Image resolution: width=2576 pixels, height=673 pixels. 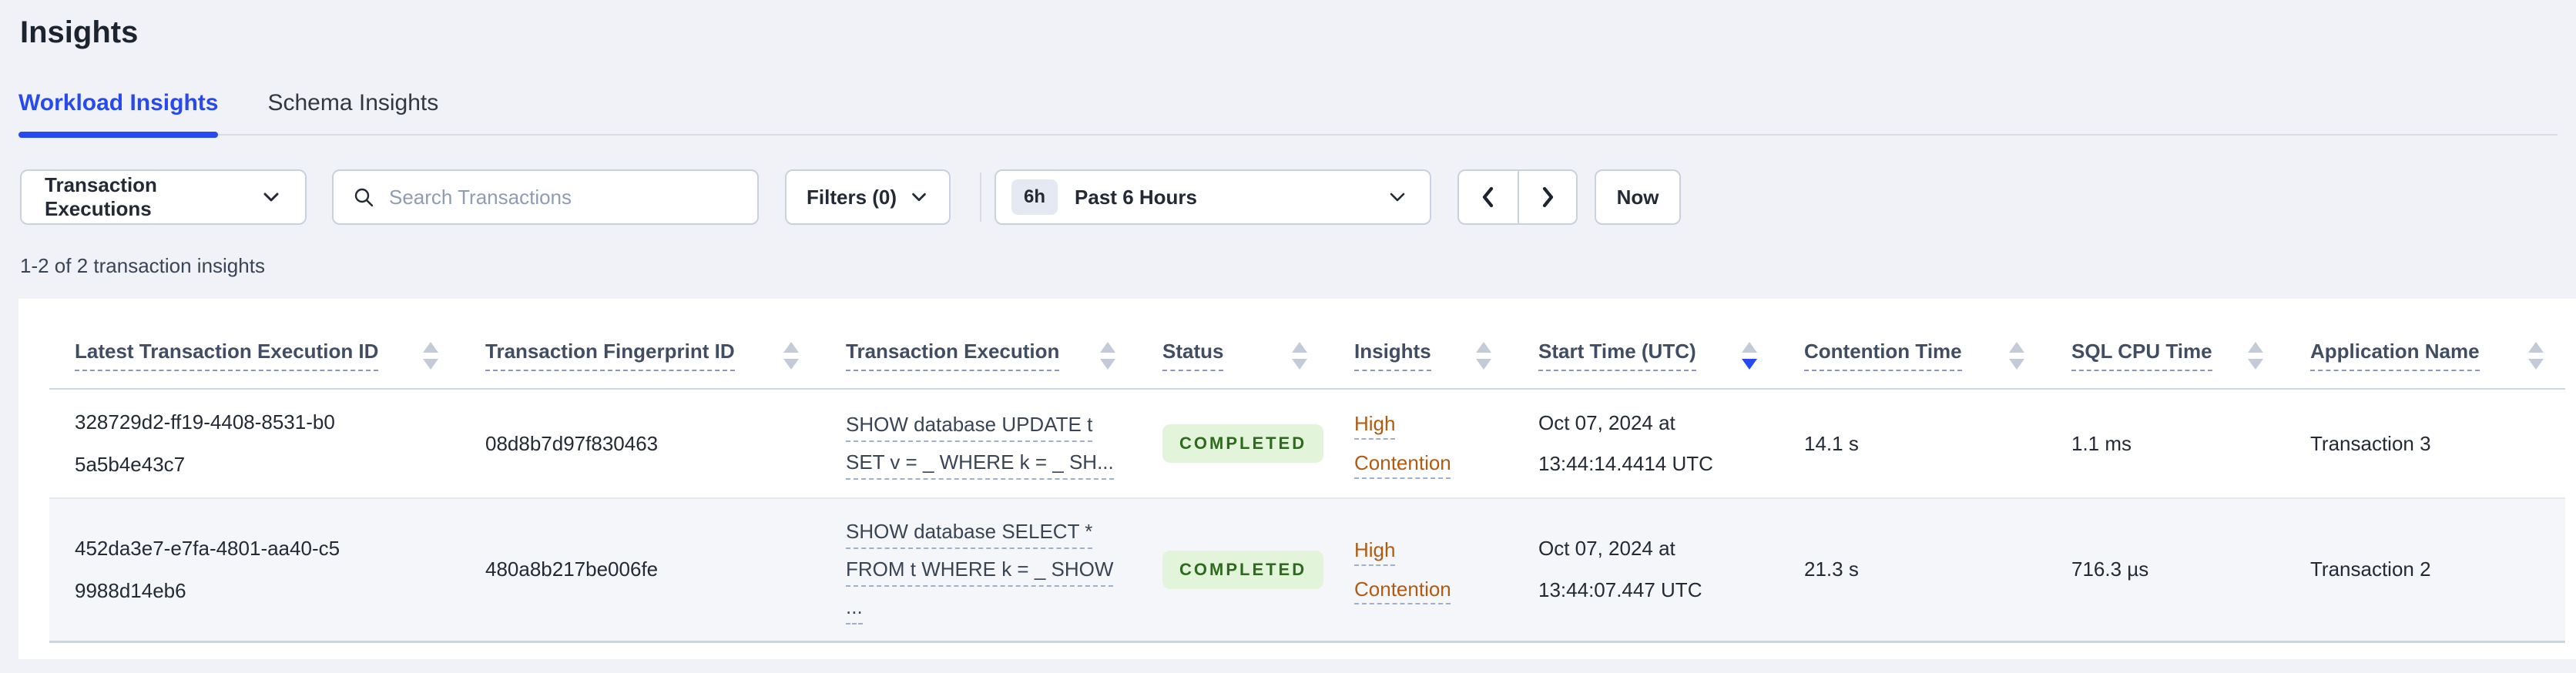 I want to click on chevron-right-icon, so click(x=1548, y=197).